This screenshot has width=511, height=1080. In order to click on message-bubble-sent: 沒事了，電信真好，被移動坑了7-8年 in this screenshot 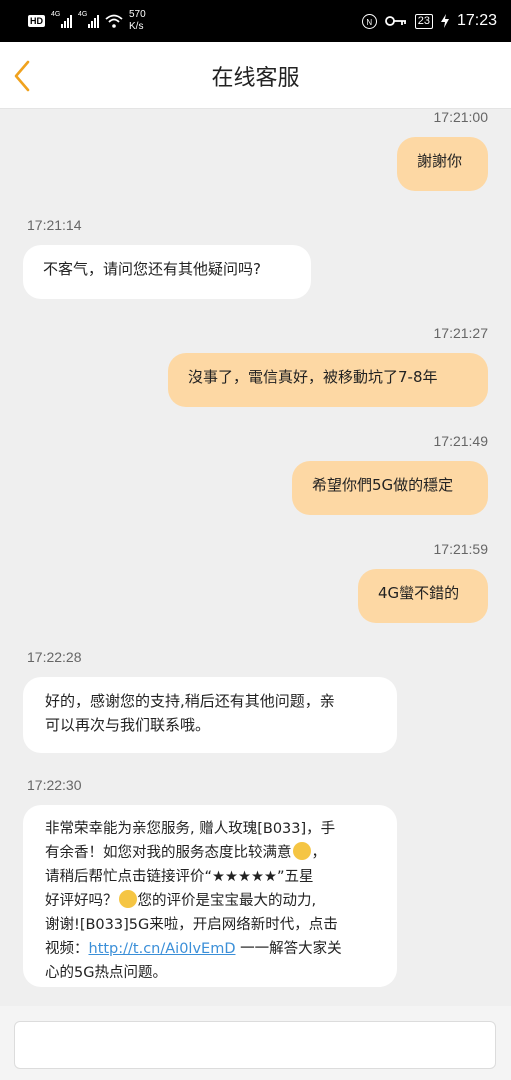, I will do `click(328, 380)`.